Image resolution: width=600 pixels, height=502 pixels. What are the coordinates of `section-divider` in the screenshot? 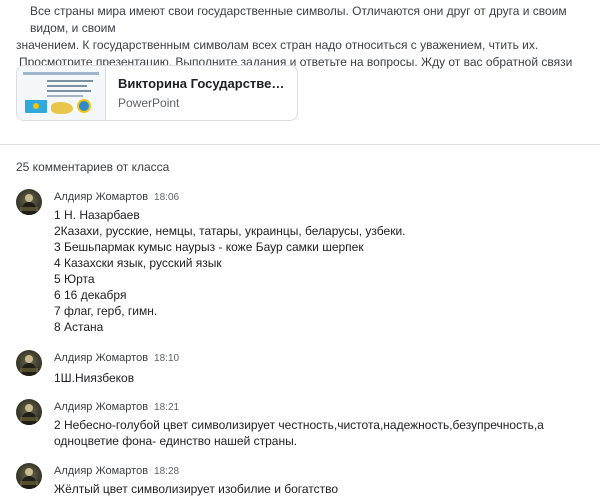 It's located at (300, 144).